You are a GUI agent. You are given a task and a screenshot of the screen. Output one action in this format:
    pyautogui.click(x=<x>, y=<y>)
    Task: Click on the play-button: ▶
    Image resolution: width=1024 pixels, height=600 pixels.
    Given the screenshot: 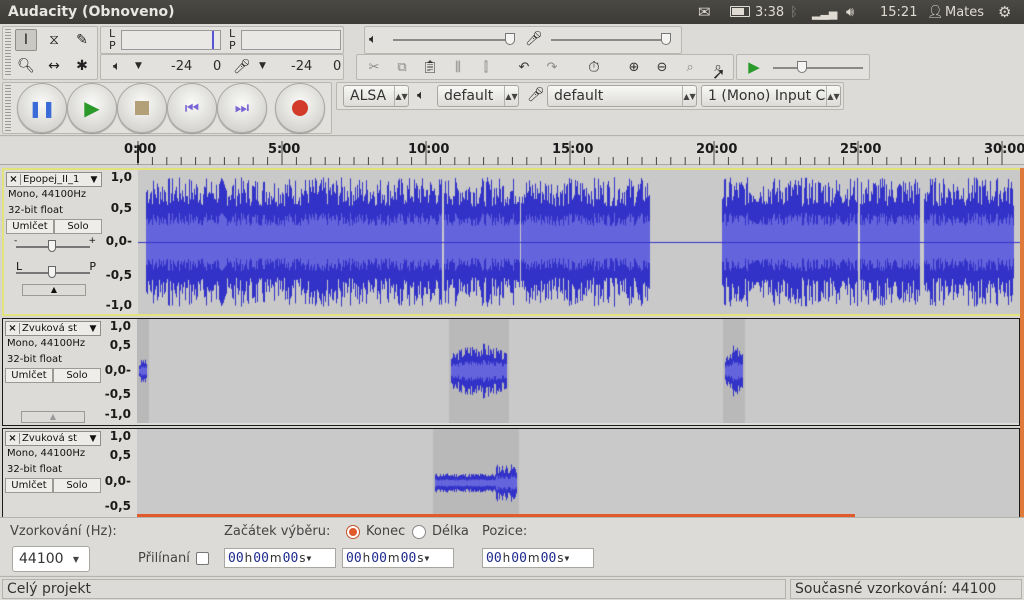 What is the action you would take?
    pyautogui.click(x=92, y=108)
    